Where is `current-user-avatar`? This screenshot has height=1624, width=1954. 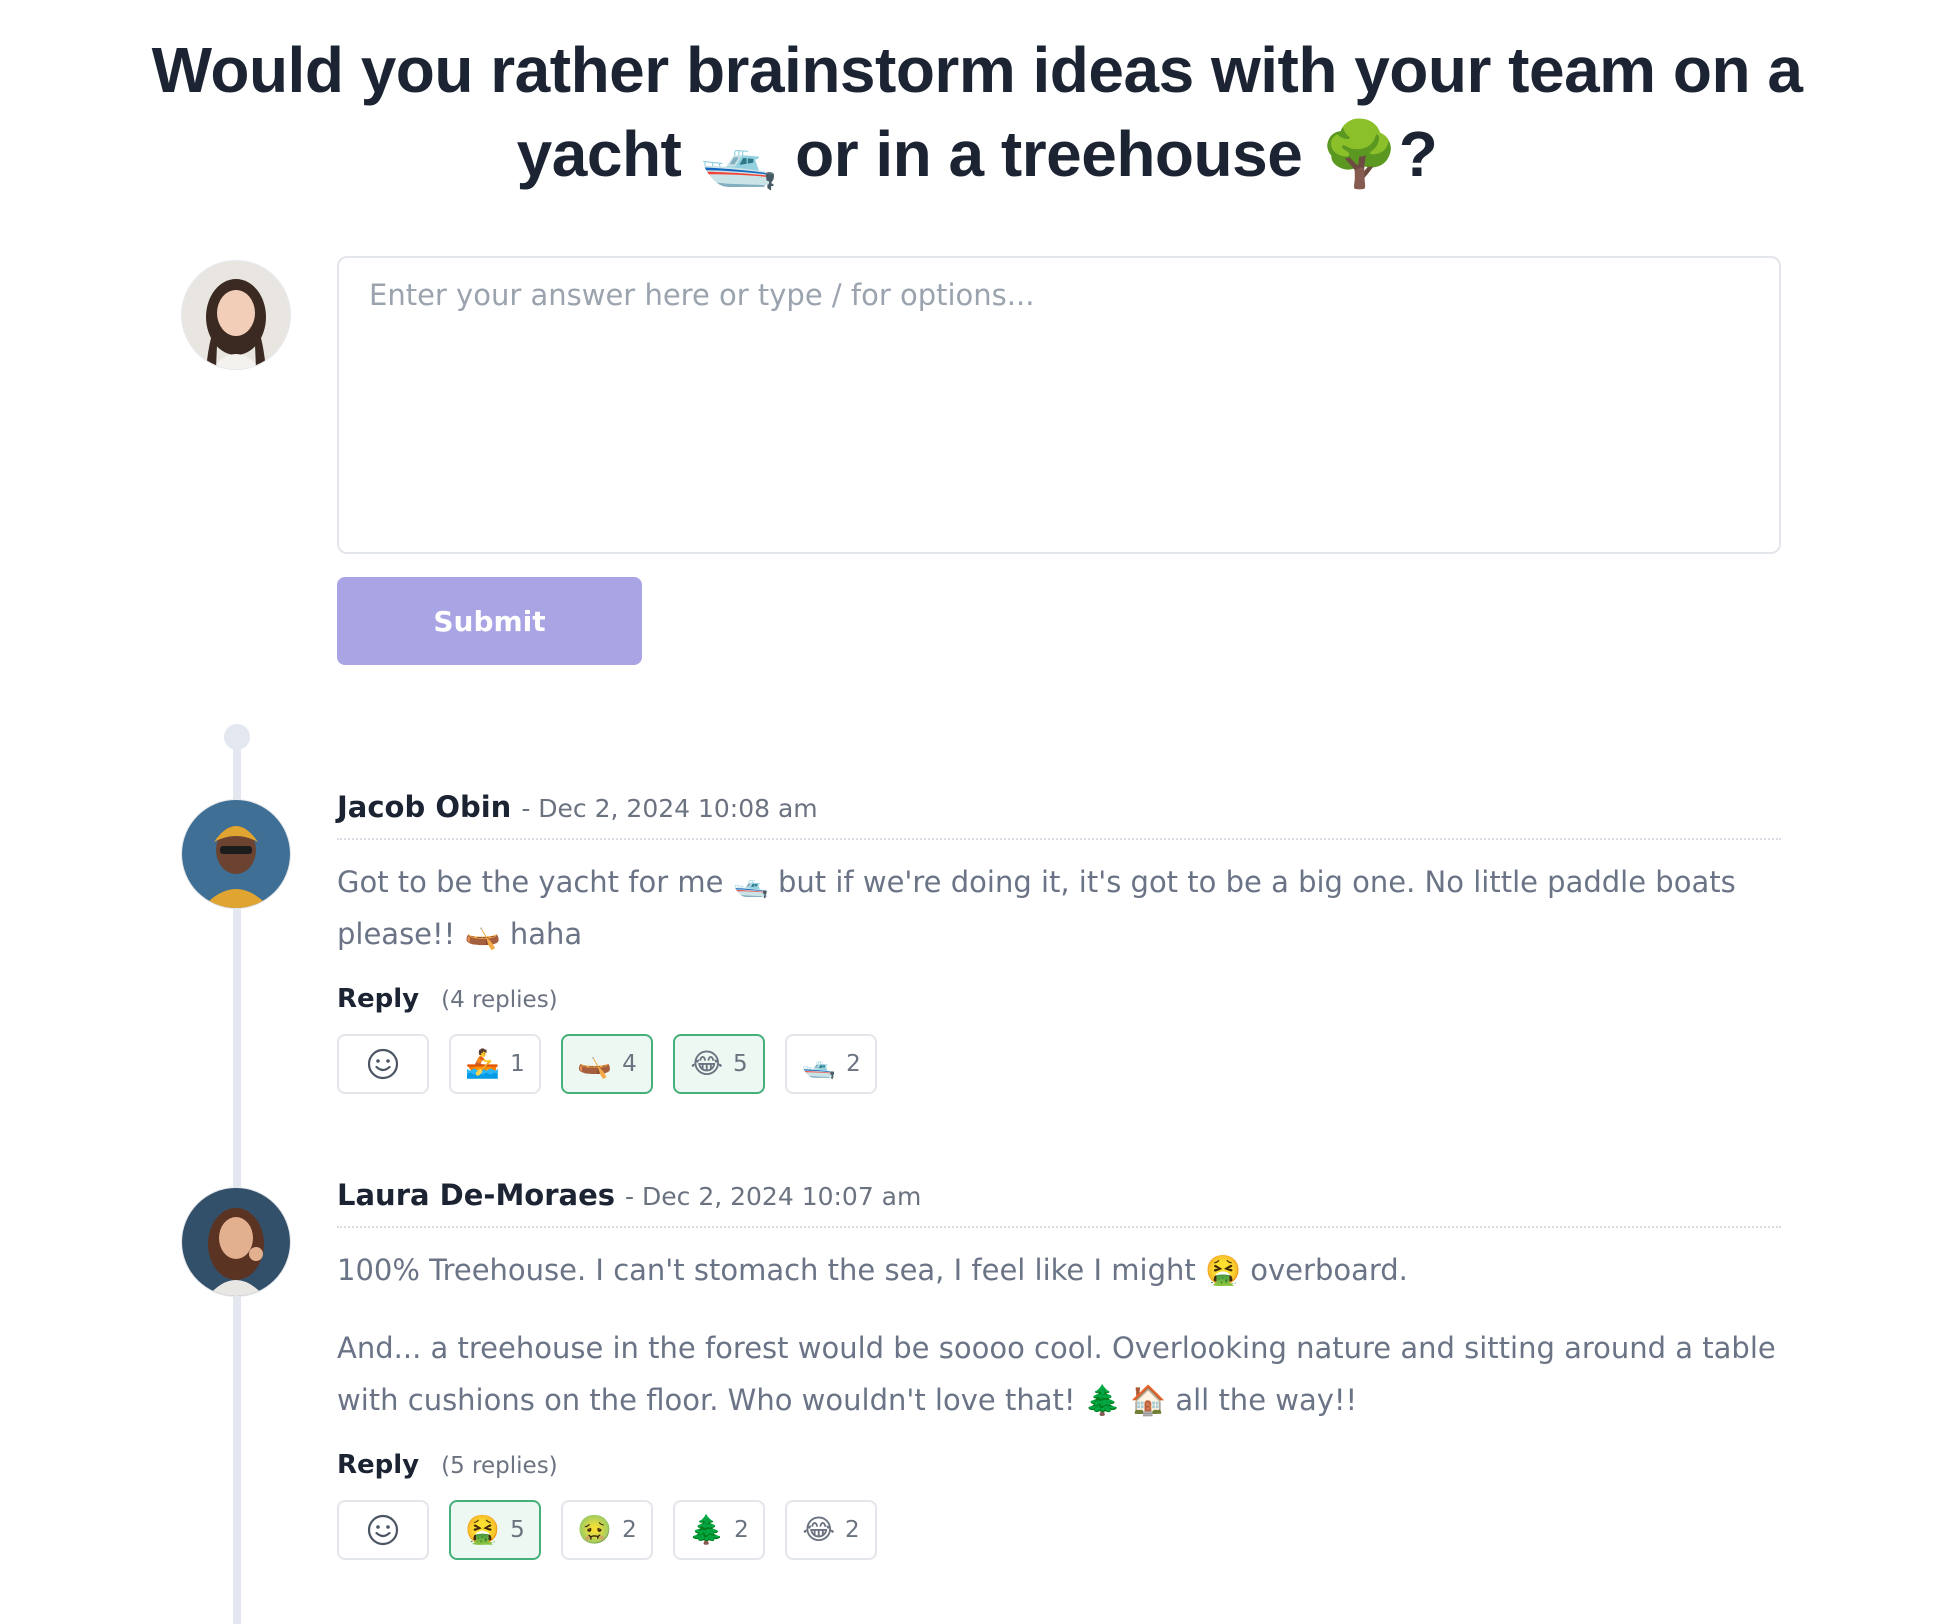
current-user-avatar is located at coordinates (236, 315).